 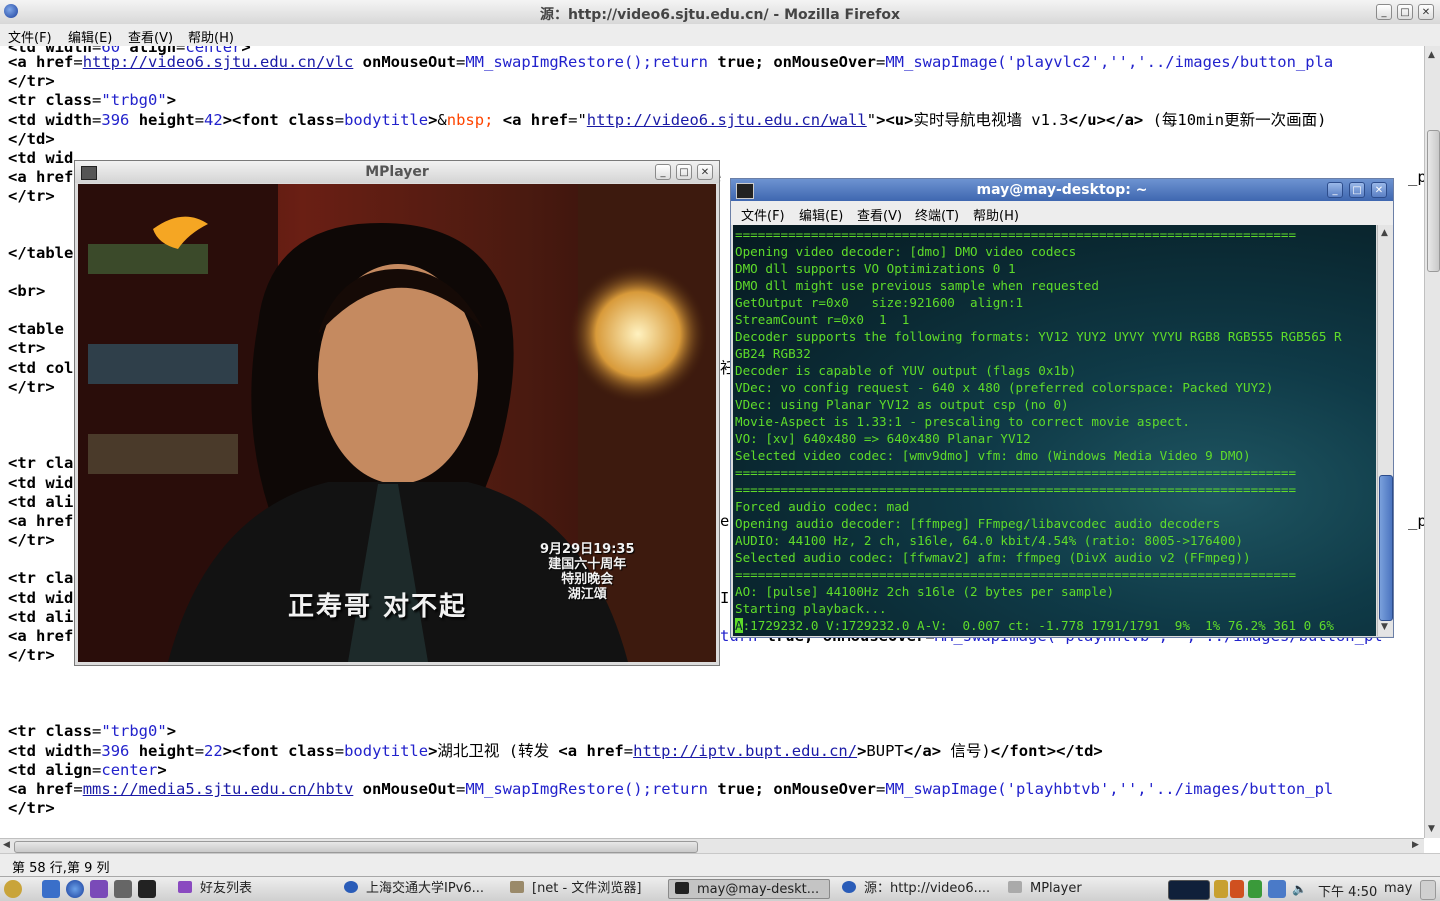 I want to click on firefox-task-icon, so click(x=351, y=887).